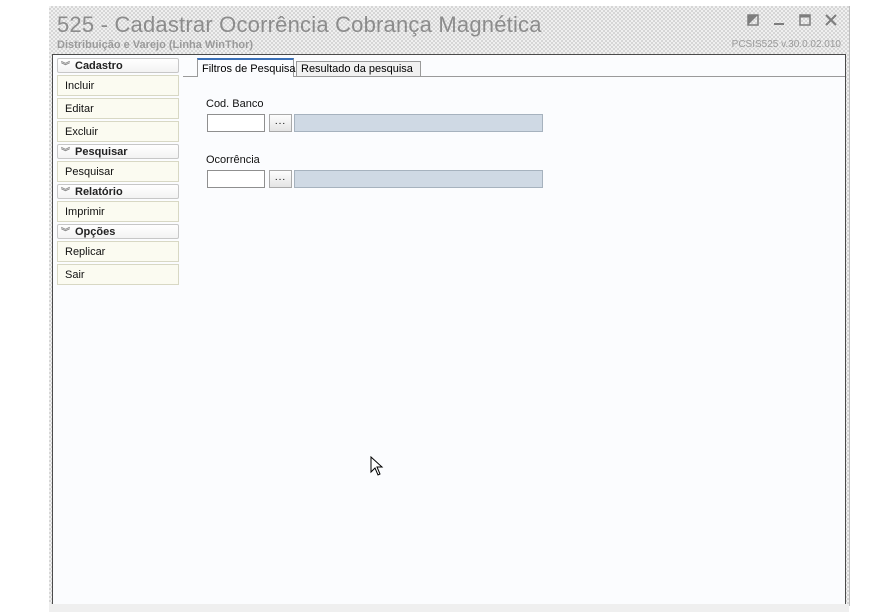  What do you see at coordinates (99, 191) in the screenshot?
I see `section-label: Relatório` at bounding box center [99, 191].